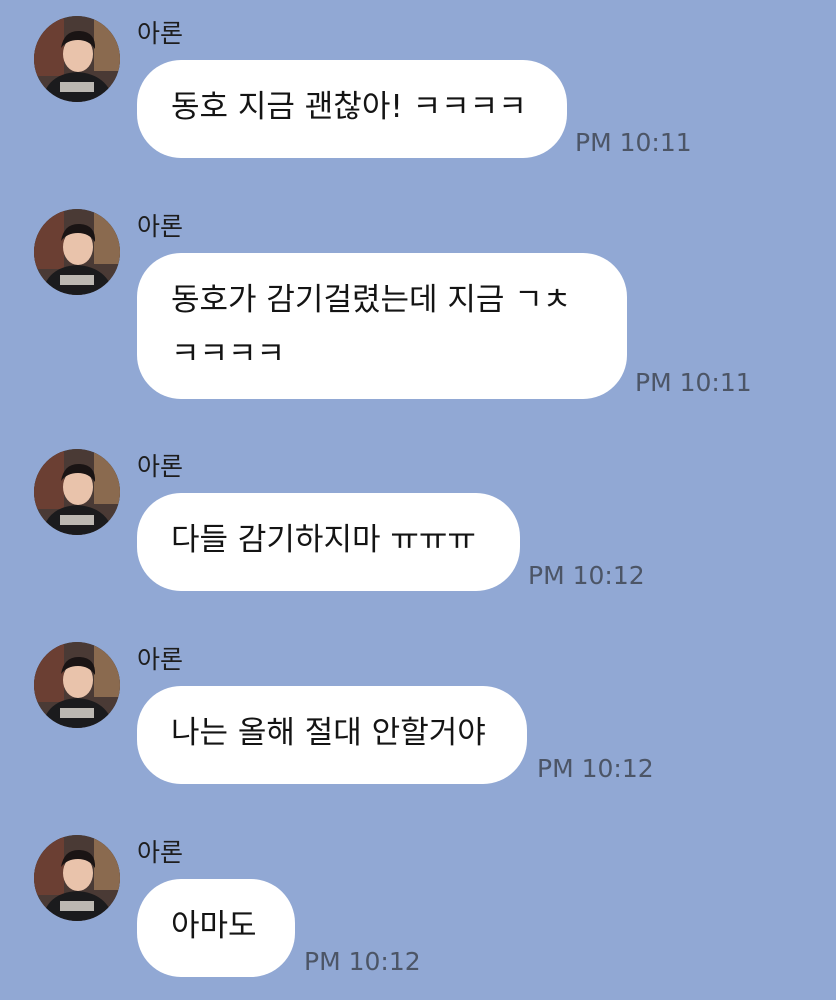 The image size is (836, 1000). I want to click on message-bubble: 다들 감기하지마 ㅠㅠㅠ, so click(328, 542).